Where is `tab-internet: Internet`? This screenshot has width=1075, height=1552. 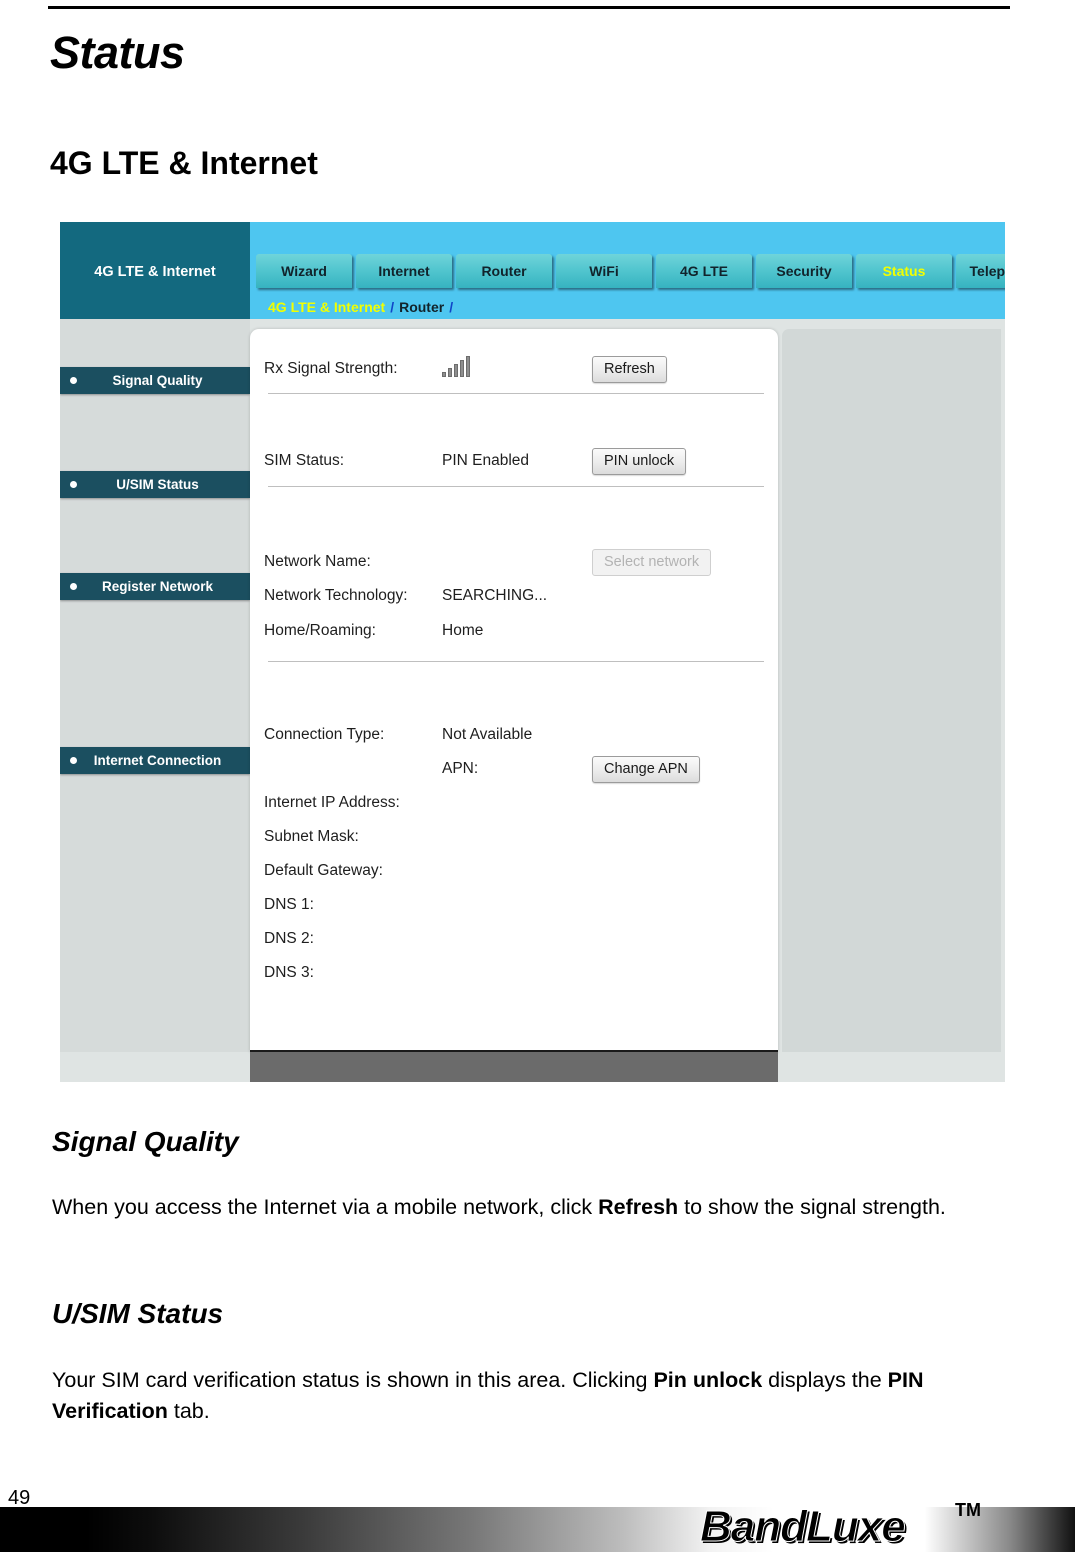
tab-internet: Internet is located at coordinates (404, 271).